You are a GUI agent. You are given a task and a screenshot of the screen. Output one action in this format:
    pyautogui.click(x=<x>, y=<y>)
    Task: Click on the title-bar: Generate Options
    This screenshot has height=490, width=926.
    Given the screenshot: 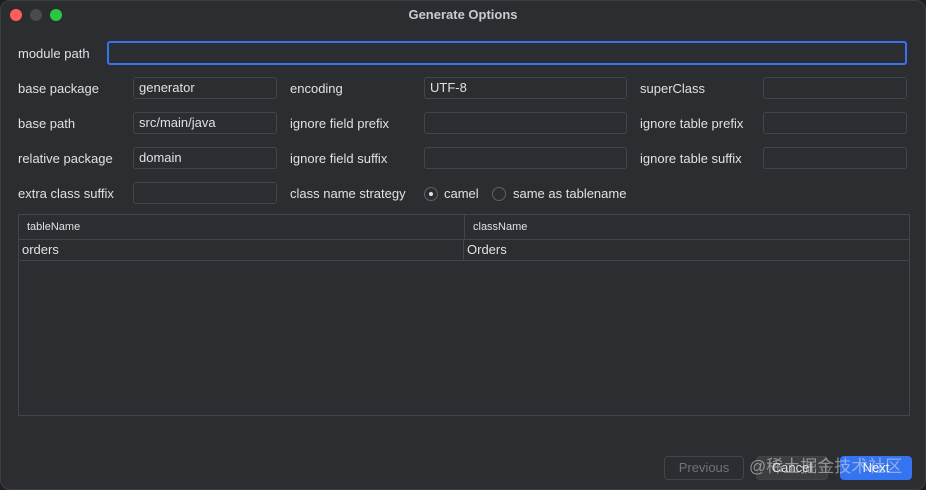 What is the action you would take?
    pyautogui.click(x=463, y=15)
    